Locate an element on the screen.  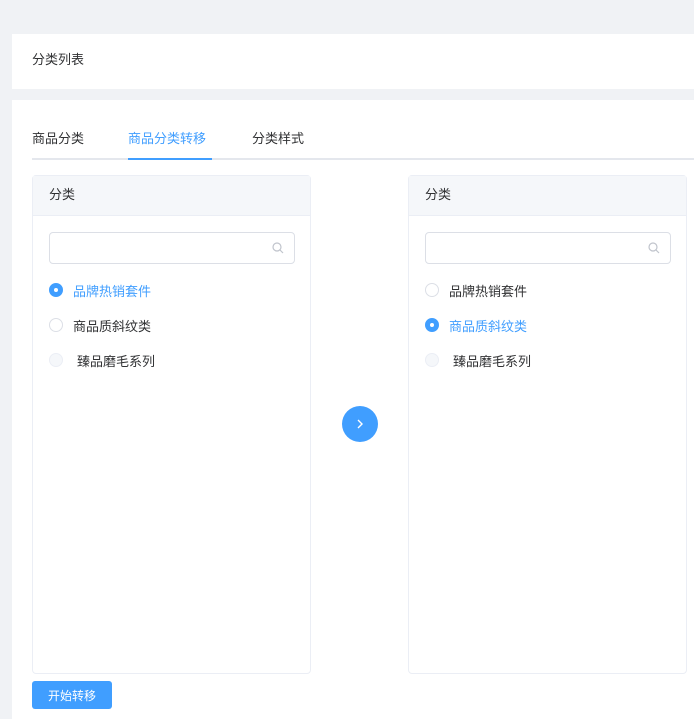
start-transfer-button: 开始转移 is located at coordinates (72, 695).